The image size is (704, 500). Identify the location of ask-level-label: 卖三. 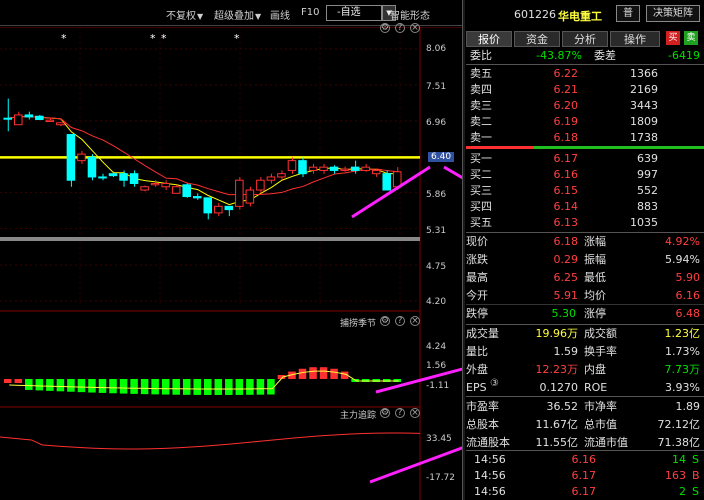
(481, 105).